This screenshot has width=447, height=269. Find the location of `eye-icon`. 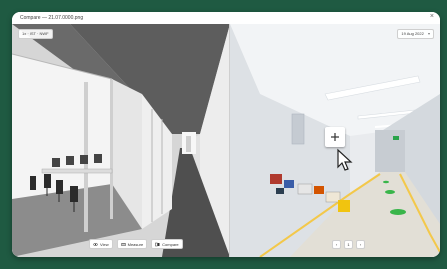

eye-icon is located at coordinates (95, 244).